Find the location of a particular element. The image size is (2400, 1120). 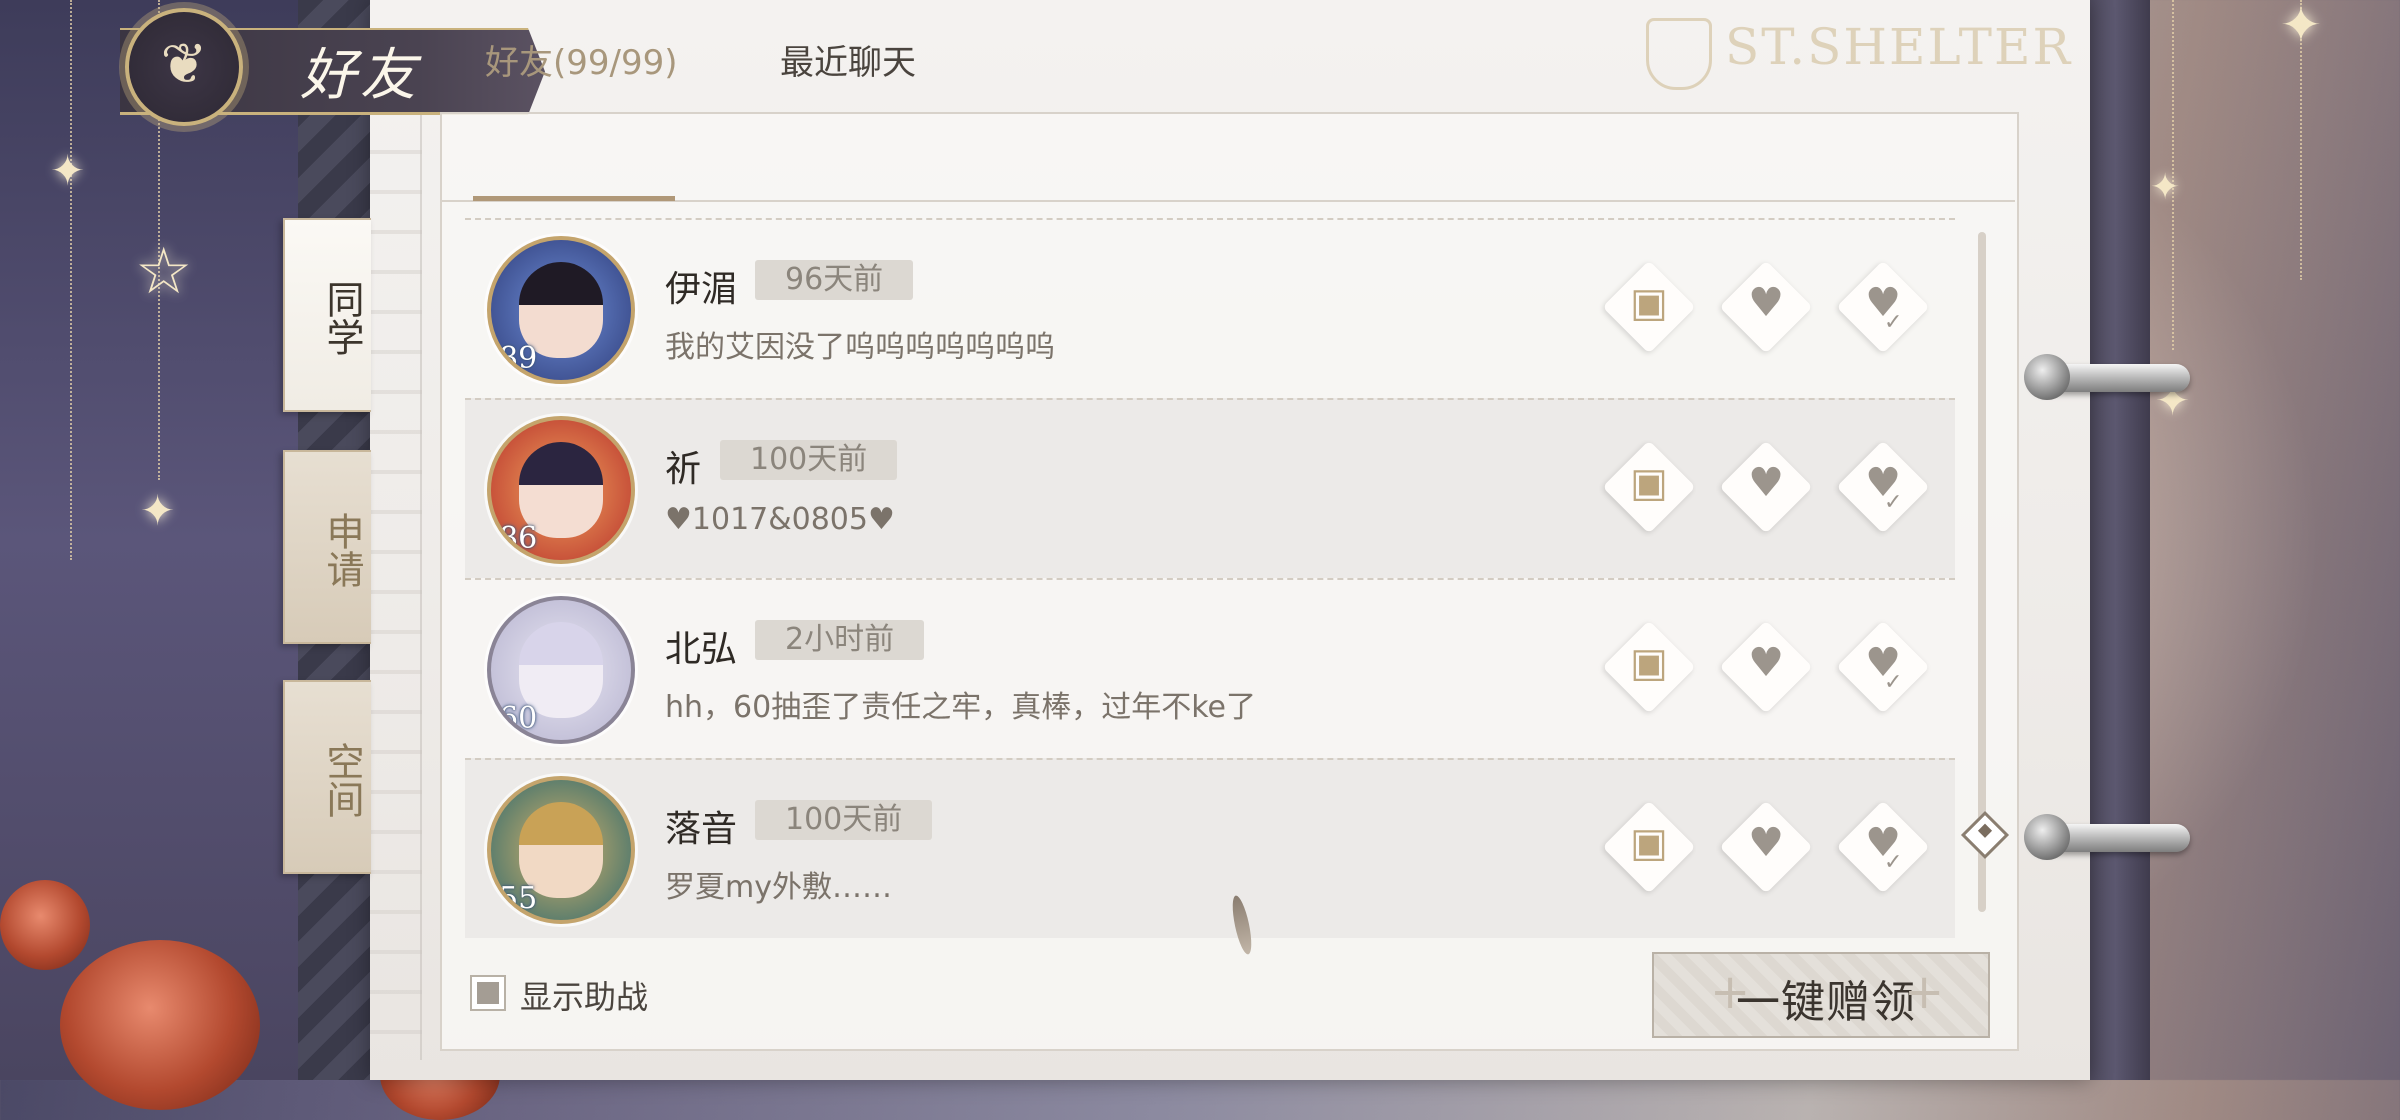

friend-row: 55 落音 100天前 罗夏my外敷…… ▣ ♥ ♥ ✓ is located at coordinates (1210, 848).